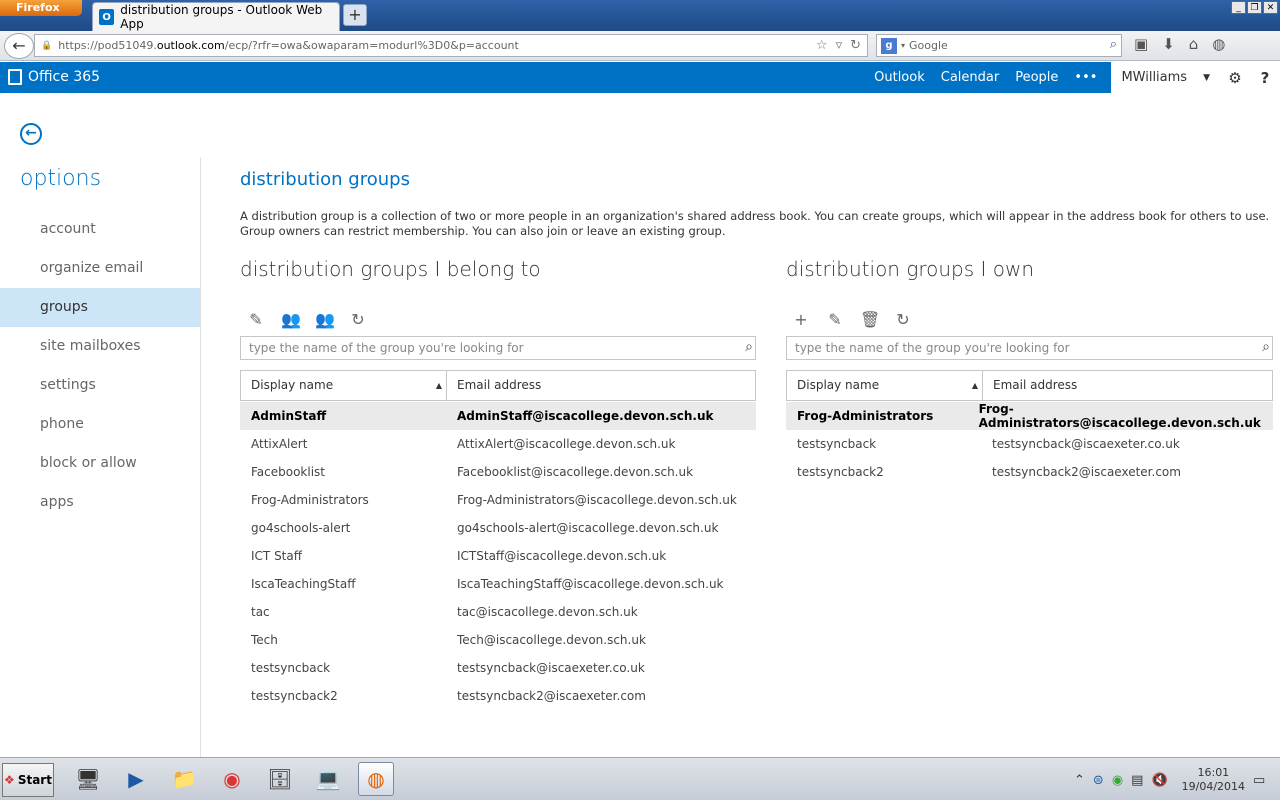  Describe the element at coordinates (328, 779) in the screenshot. I see `remote-desktop-icon: 💻` at that location.